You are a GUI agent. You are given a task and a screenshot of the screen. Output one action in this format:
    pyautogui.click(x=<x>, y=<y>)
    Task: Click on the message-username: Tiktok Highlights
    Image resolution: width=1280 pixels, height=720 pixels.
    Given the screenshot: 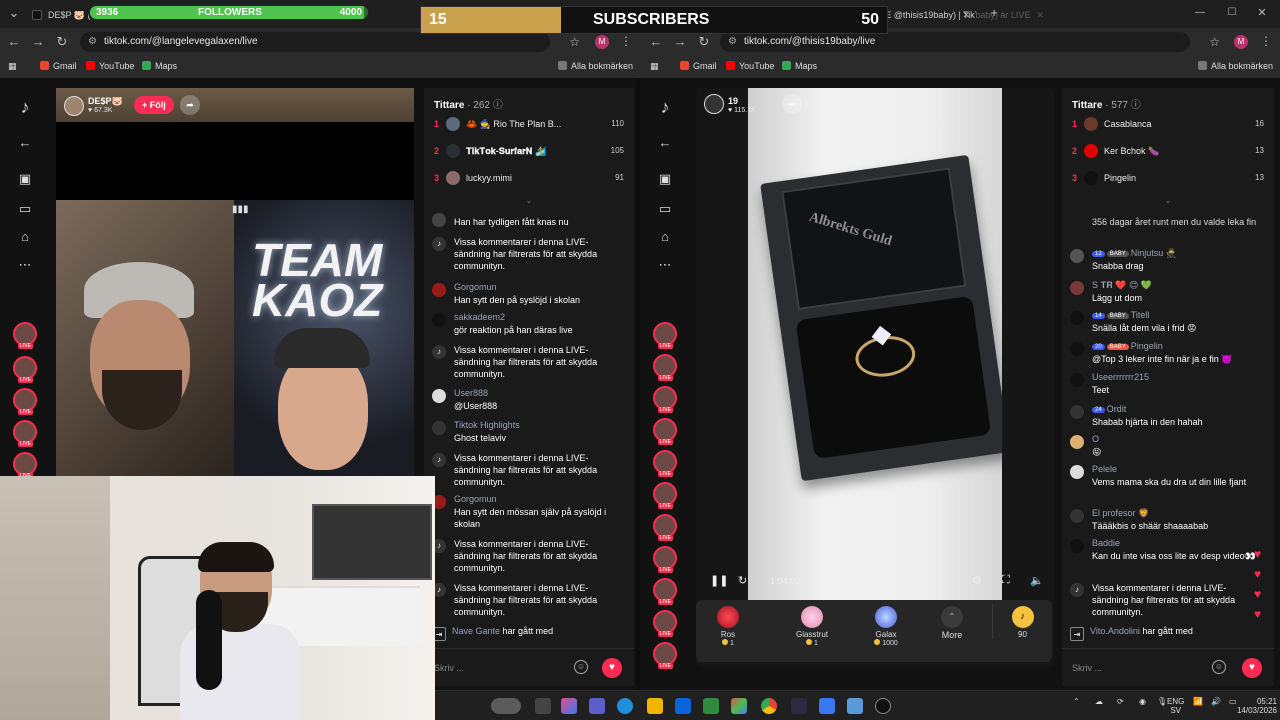 What is the action you would take?
    pyautogui.click(x=487, y=425)
    